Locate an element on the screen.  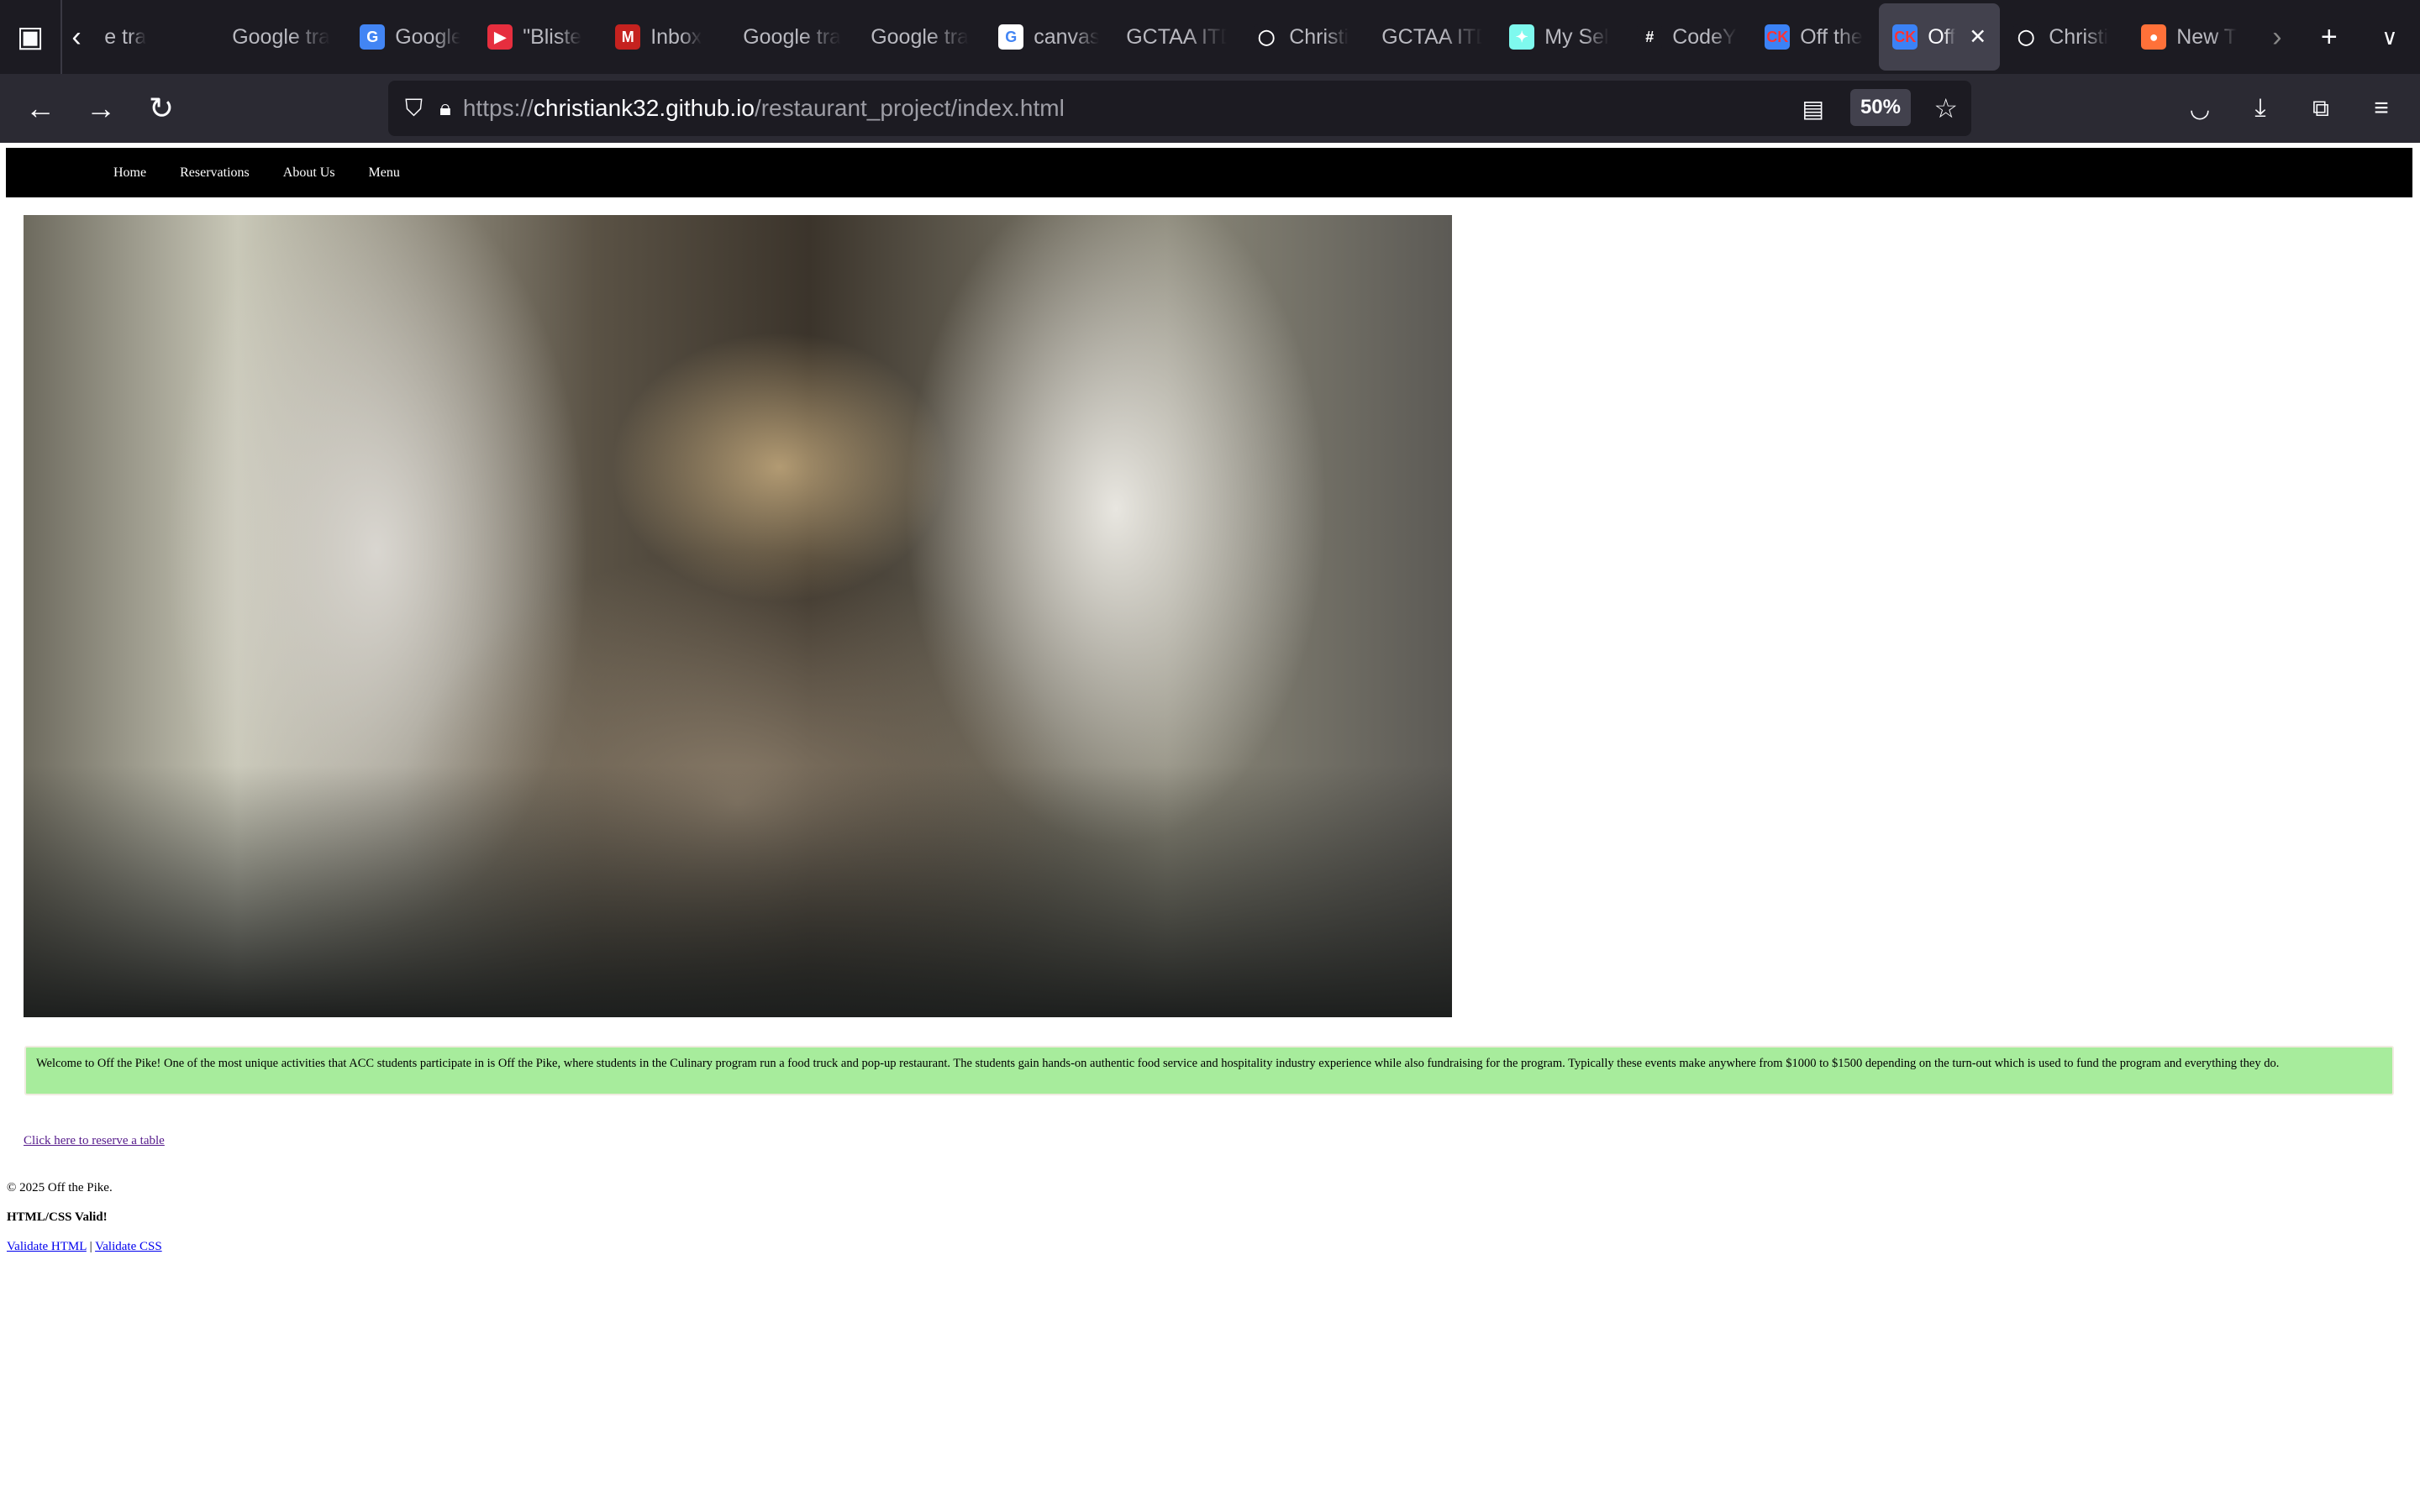
site-nav: Home Reservations About Us Menu is located at coordinates (1209, 172).